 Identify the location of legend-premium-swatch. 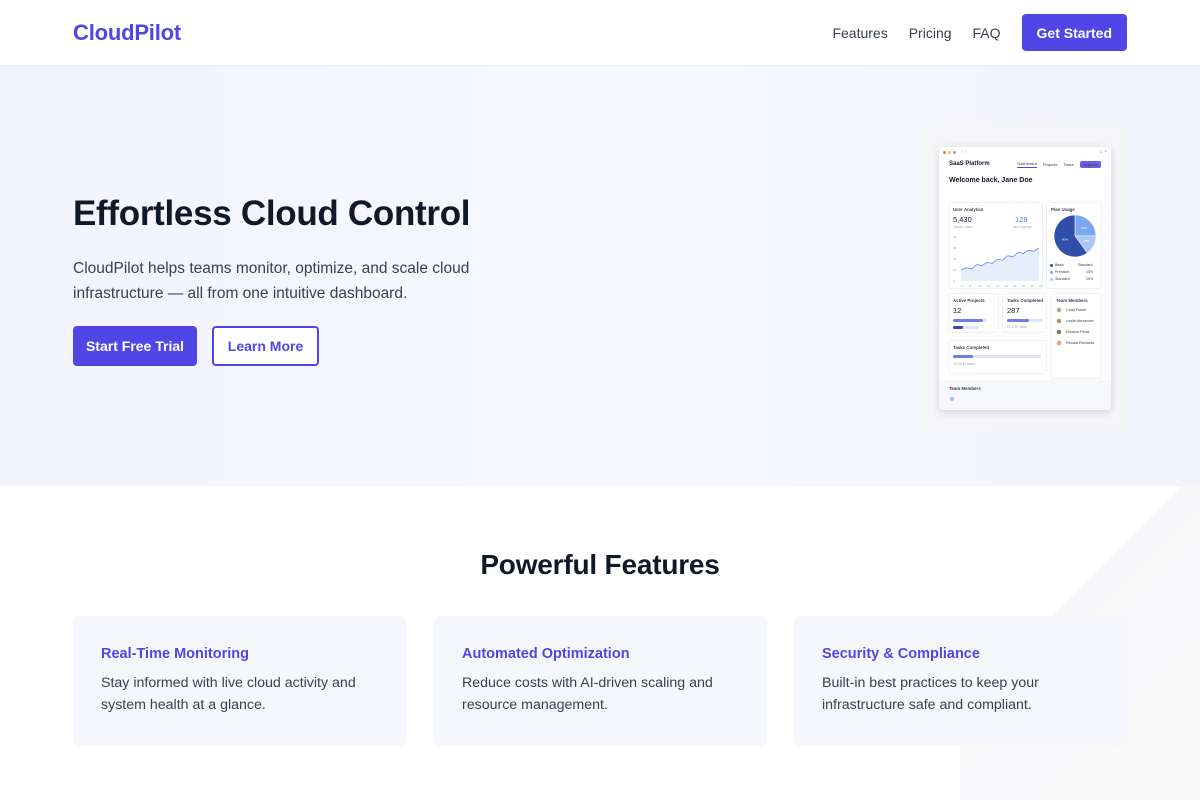
(1051, 272).